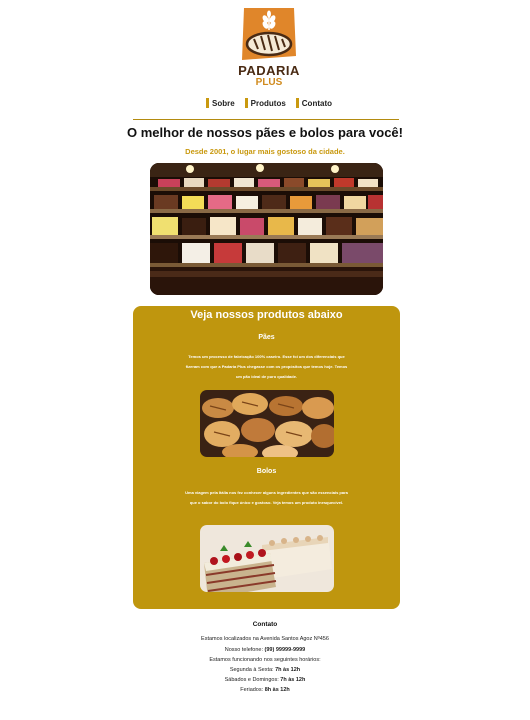 The height and width of the screenshot is (720, 530). What do you see at coordinates (266, 229) in the screenshot?
I see `bakery-showcase-image` at bounding box center [266, 229].